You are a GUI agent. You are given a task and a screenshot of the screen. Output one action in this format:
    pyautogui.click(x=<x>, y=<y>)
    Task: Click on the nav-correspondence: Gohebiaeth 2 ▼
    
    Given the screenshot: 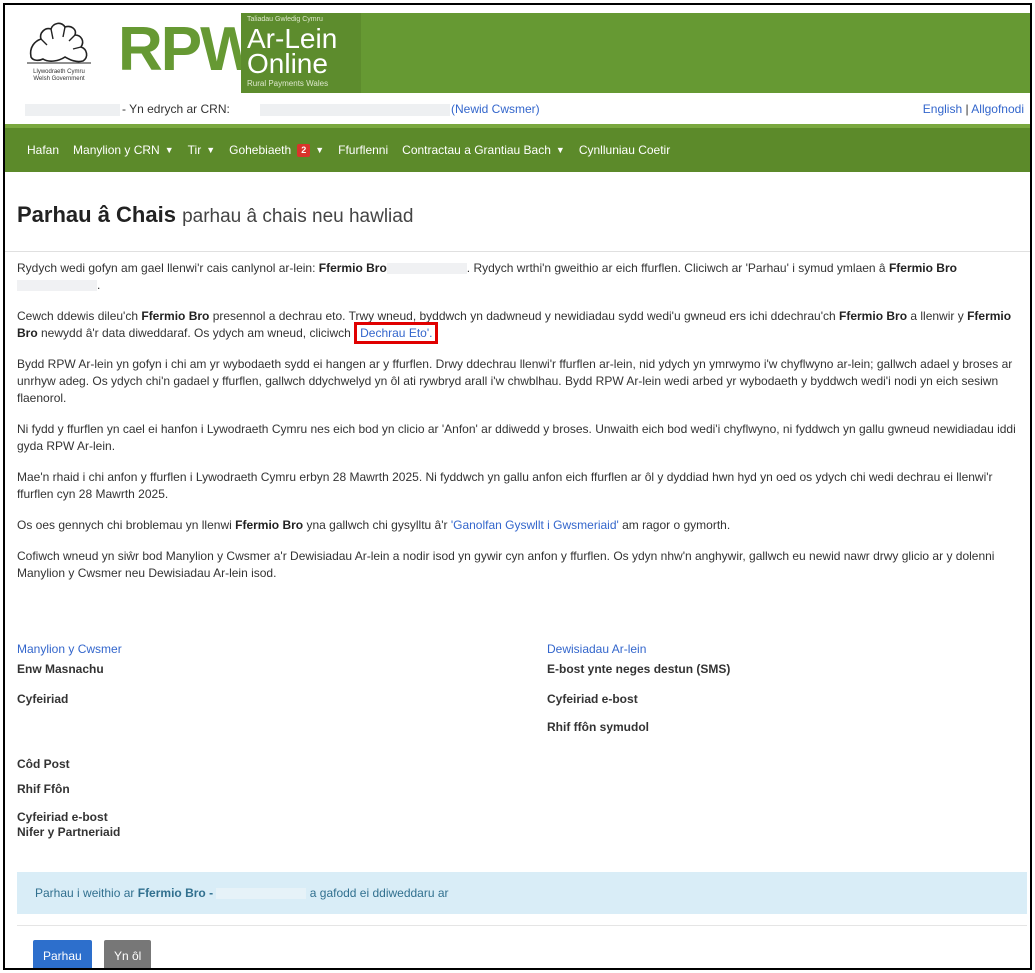 What is the action you would take?
    pyautogui.click(x=276, y=150)
    